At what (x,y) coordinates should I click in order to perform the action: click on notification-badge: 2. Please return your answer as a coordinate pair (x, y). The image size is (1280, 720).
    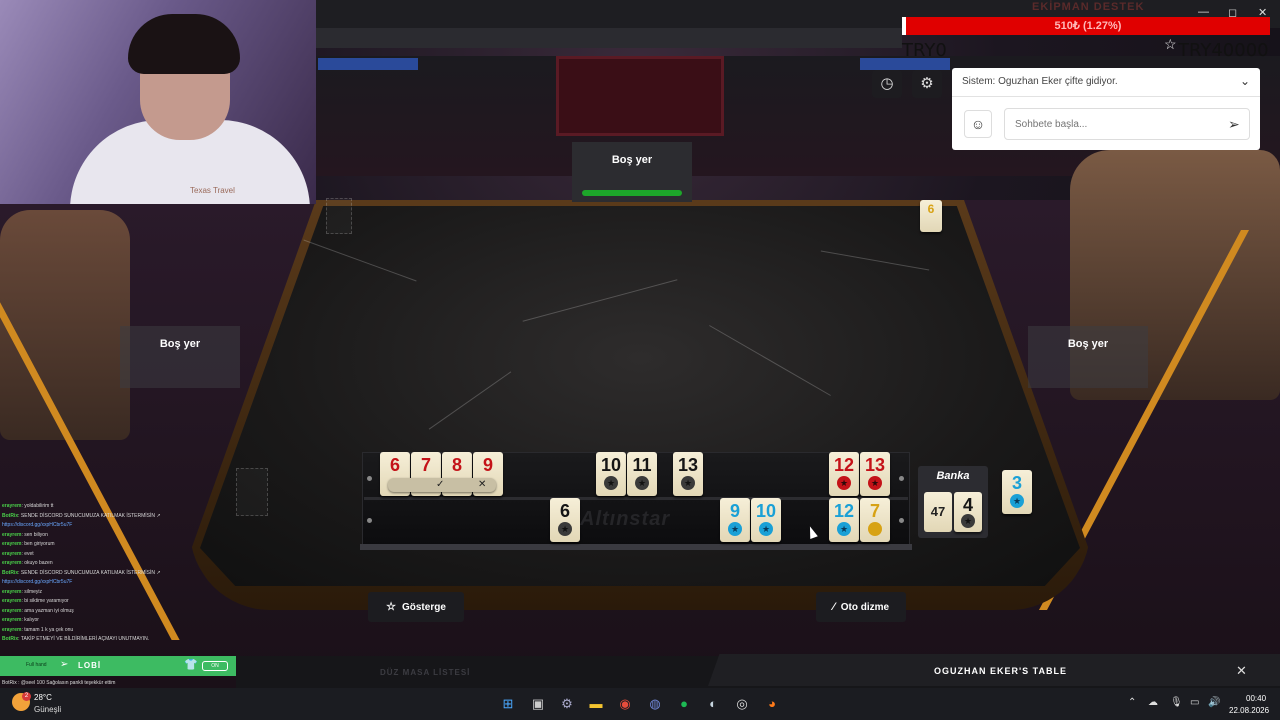
    Looking at the image, I should click on (26, 696).